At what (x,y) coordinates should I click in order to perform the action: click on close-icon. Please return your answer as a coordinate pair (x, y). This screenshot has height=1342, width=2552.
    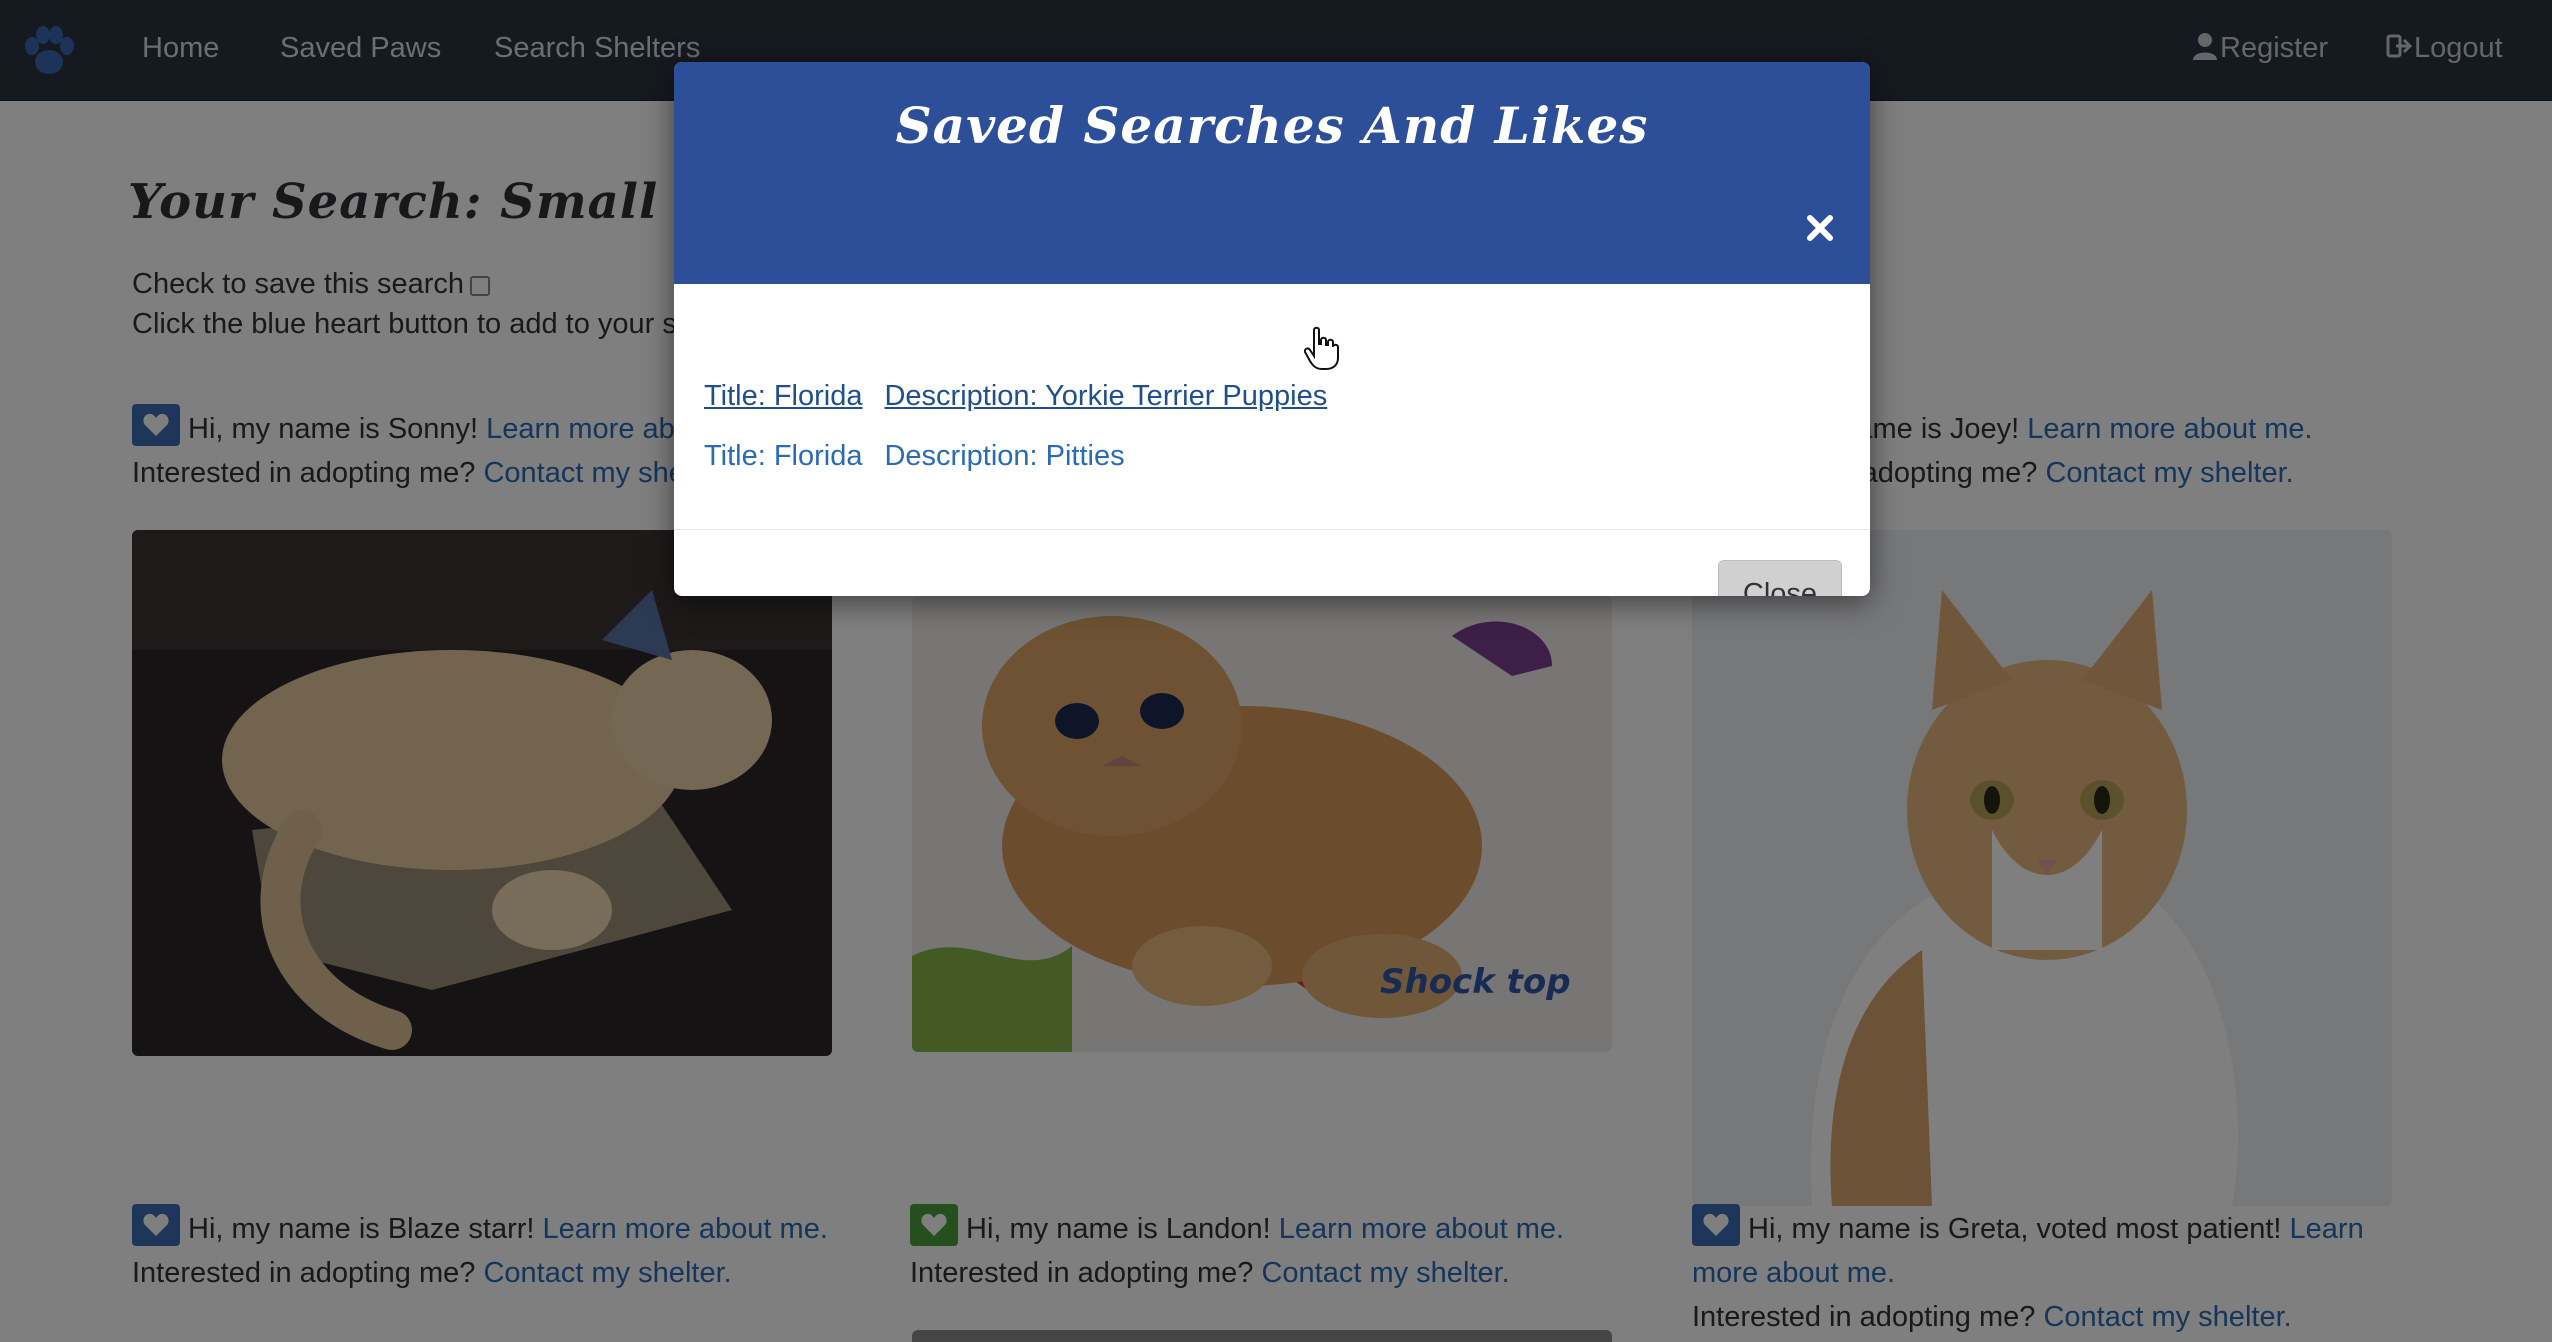
    Looking at the image, I should click on (1820, 228).